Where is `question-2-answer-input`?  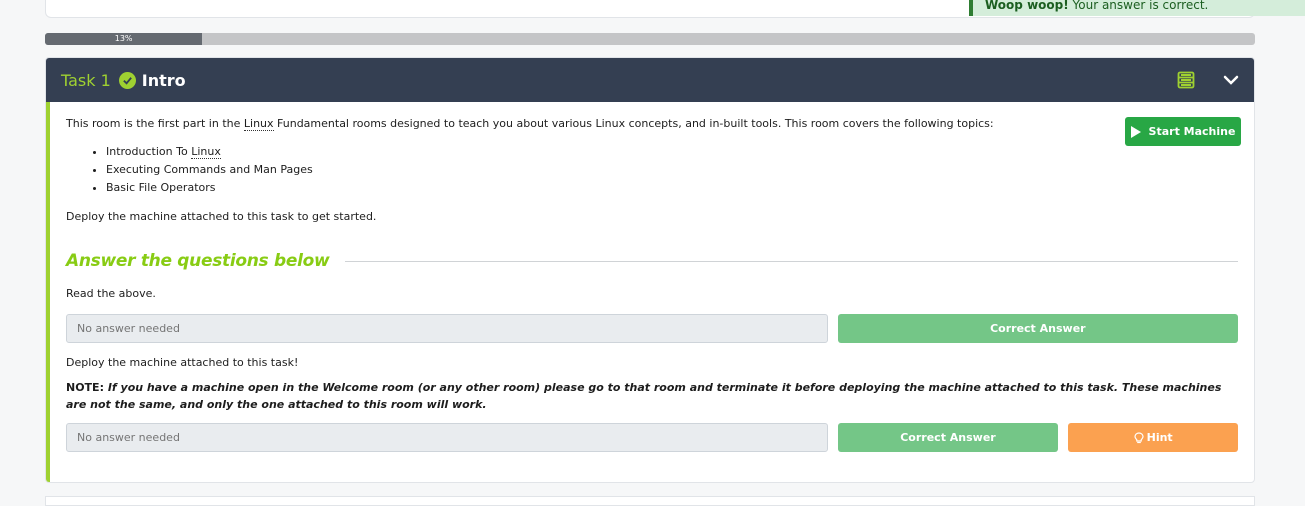 question-2-answer-input is located at coordinates (447, 437).